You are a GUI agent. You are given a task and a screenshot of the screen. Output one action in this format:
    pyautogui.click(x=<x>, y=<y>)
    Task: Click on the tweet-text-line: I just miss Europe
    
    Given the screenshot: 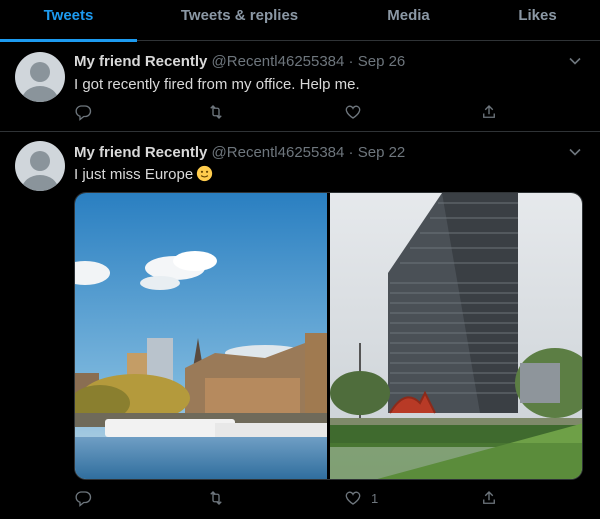 What is the action you would take?
    pyautogui.click(x=143, y=174)
    